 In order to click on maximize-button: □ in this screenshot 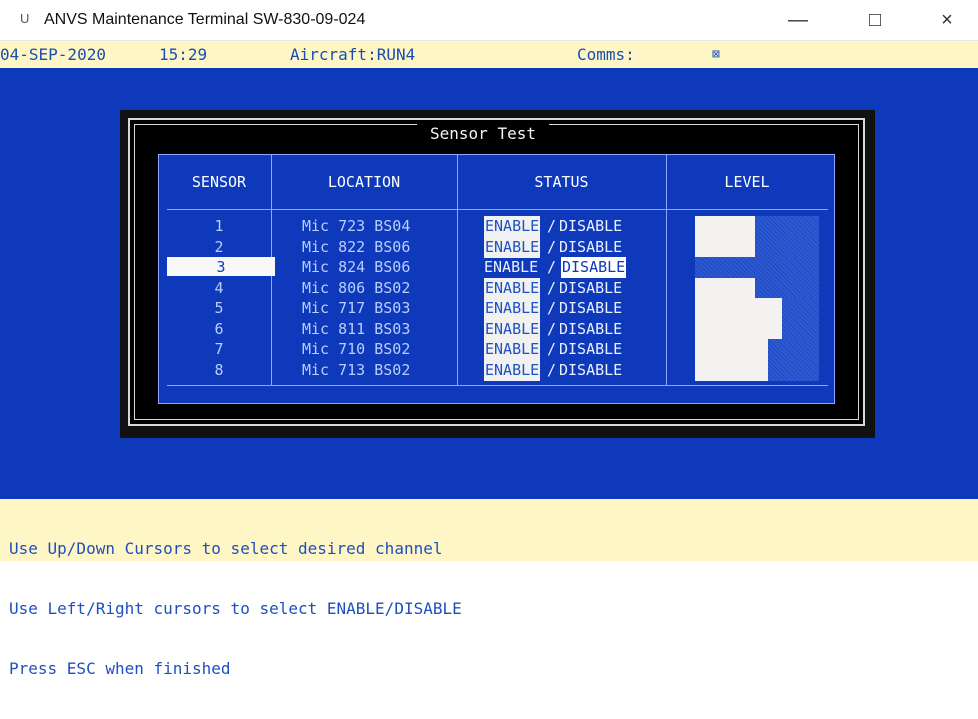, I will do `click(875, 20)`.